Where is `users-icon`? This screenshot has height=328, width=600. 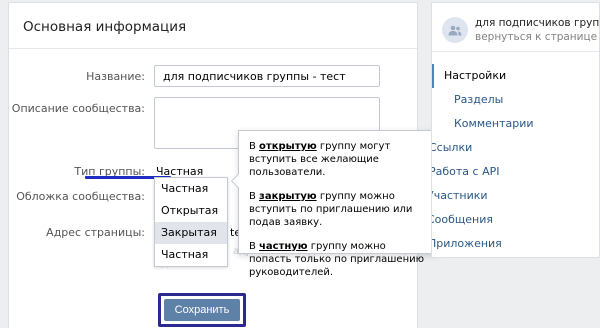
users-icon is located at coordinates (455, 30).